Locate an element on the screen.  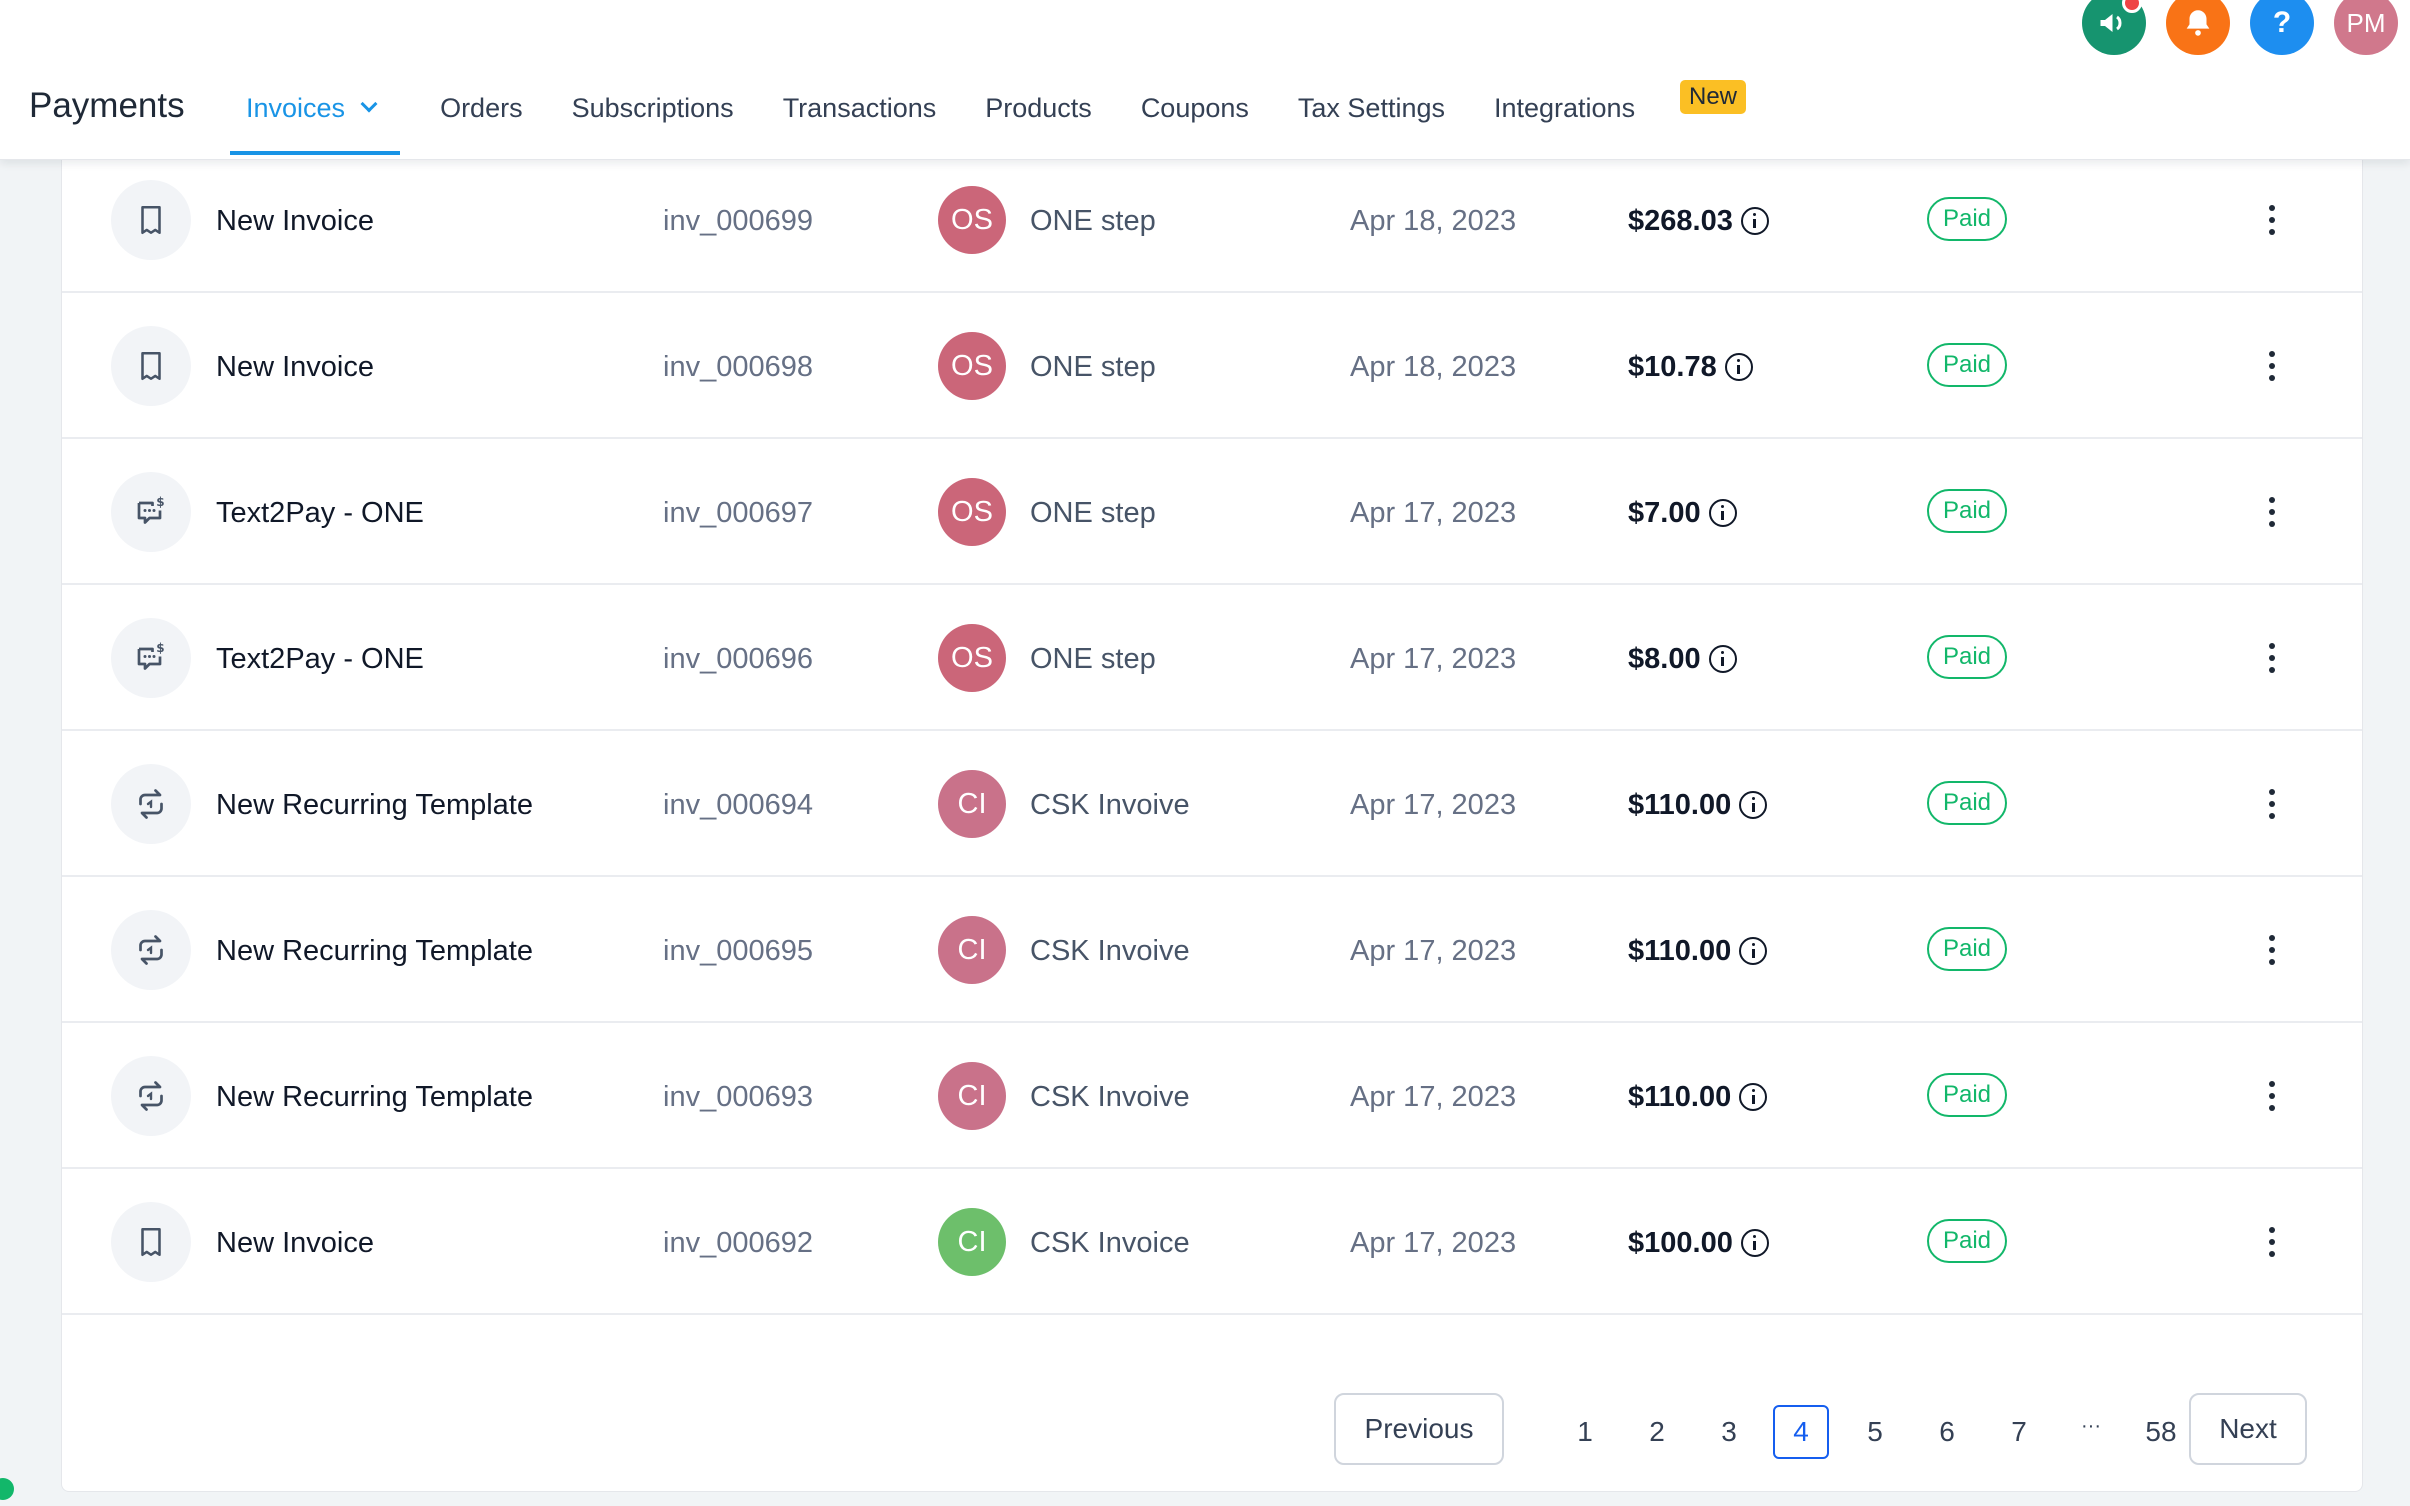
invoice-number: inv_000692 is located at coordinates (738, 1243).